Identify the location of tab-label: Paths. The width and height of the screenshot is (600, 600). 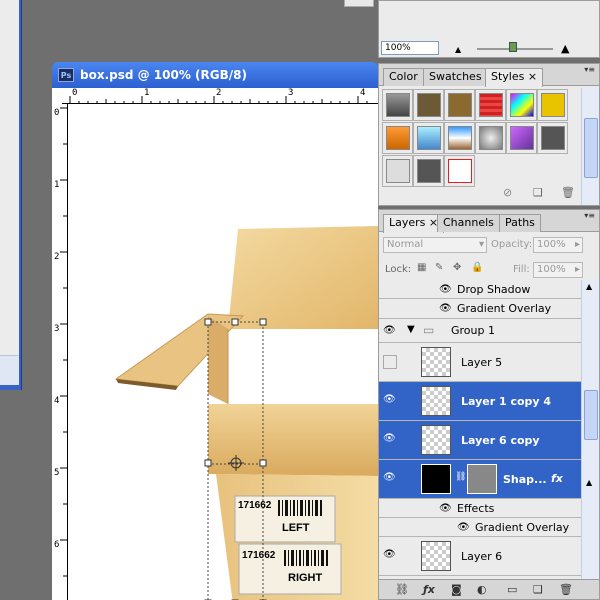
(520, 222).